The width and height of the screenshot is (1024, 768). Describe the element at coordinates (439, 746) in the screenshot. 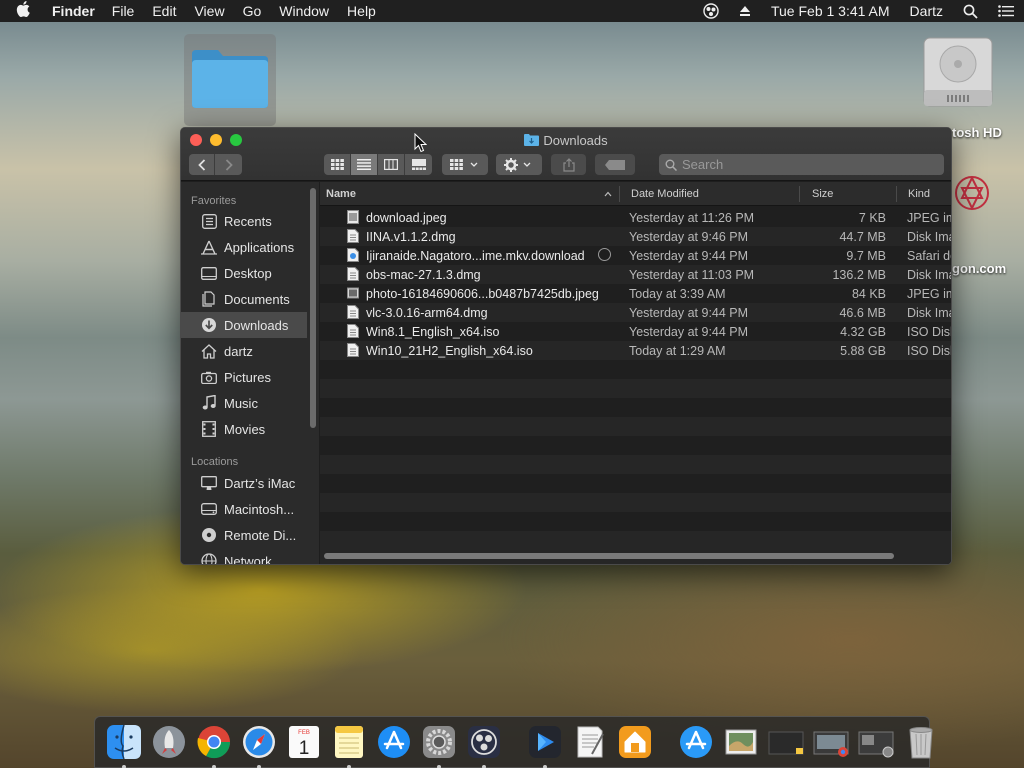

I see `dock-item-system-preferences` at that location.